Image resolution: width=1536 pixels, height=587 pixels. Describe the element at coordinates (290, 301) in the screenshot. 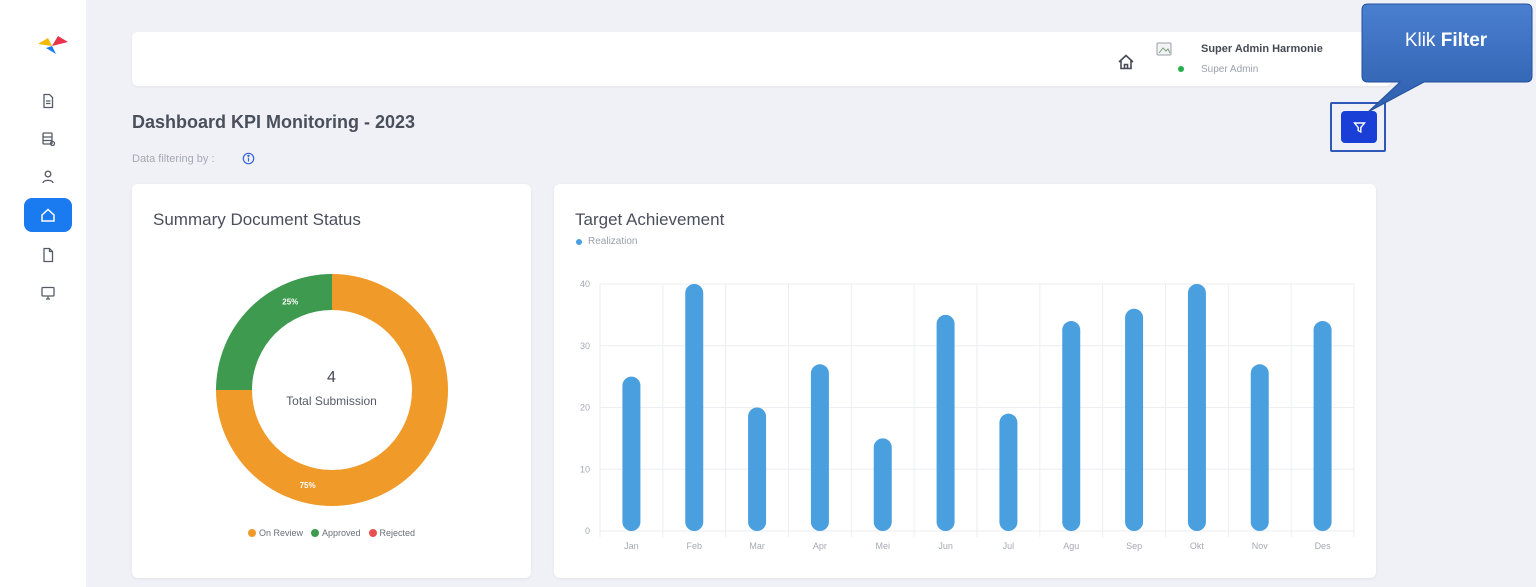

I see `donut-label-approved: 25%` at that location.